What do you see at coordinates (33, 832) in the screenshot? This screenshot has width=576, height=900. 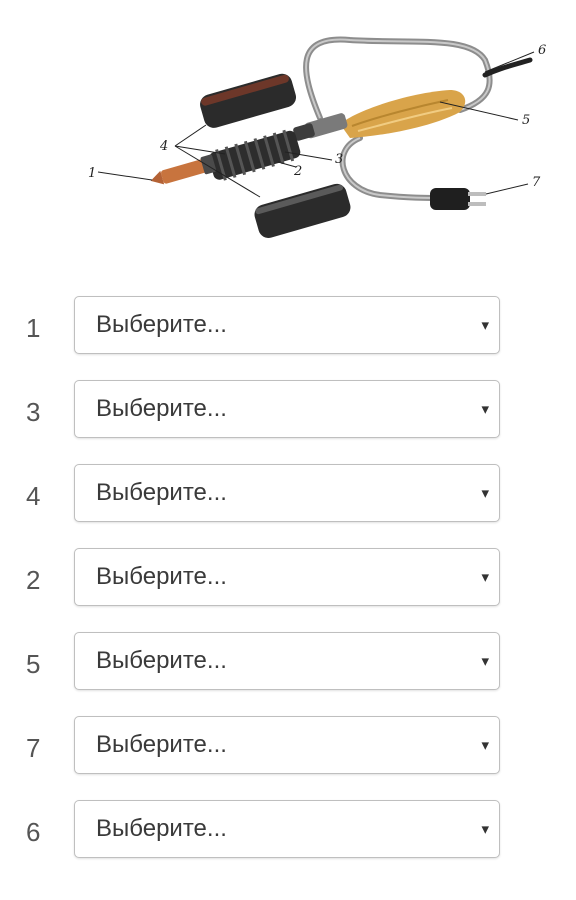 I see `row-number: 6` at bounding box center [33, 832].